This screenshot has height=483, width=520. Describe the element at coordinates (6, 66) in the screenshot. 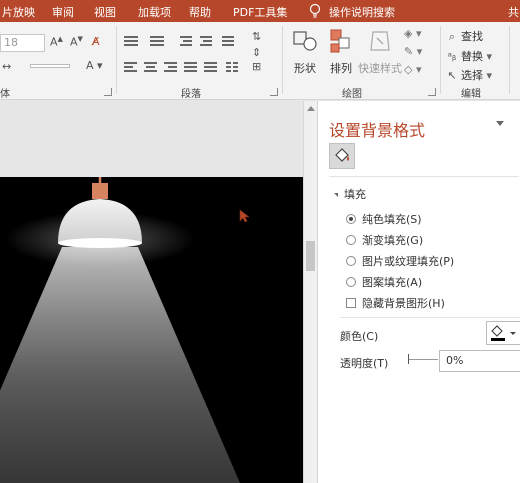

I see `char-spacing-icon: ↔` at that location.